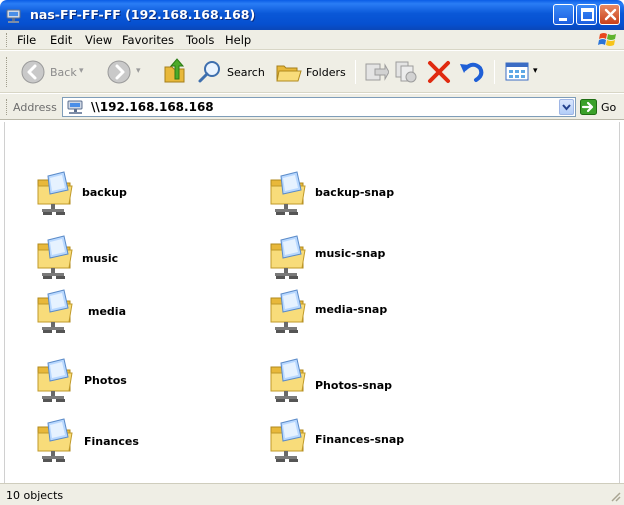  I want to click on folder-name: media, so click(107, 311).